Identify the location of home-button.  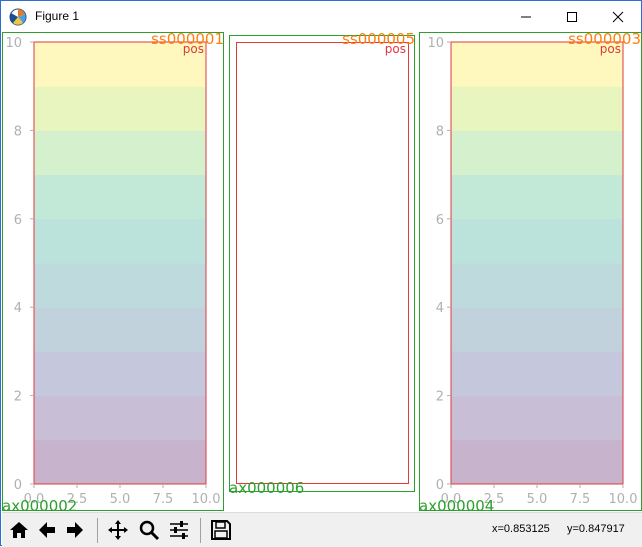
(19, 530).